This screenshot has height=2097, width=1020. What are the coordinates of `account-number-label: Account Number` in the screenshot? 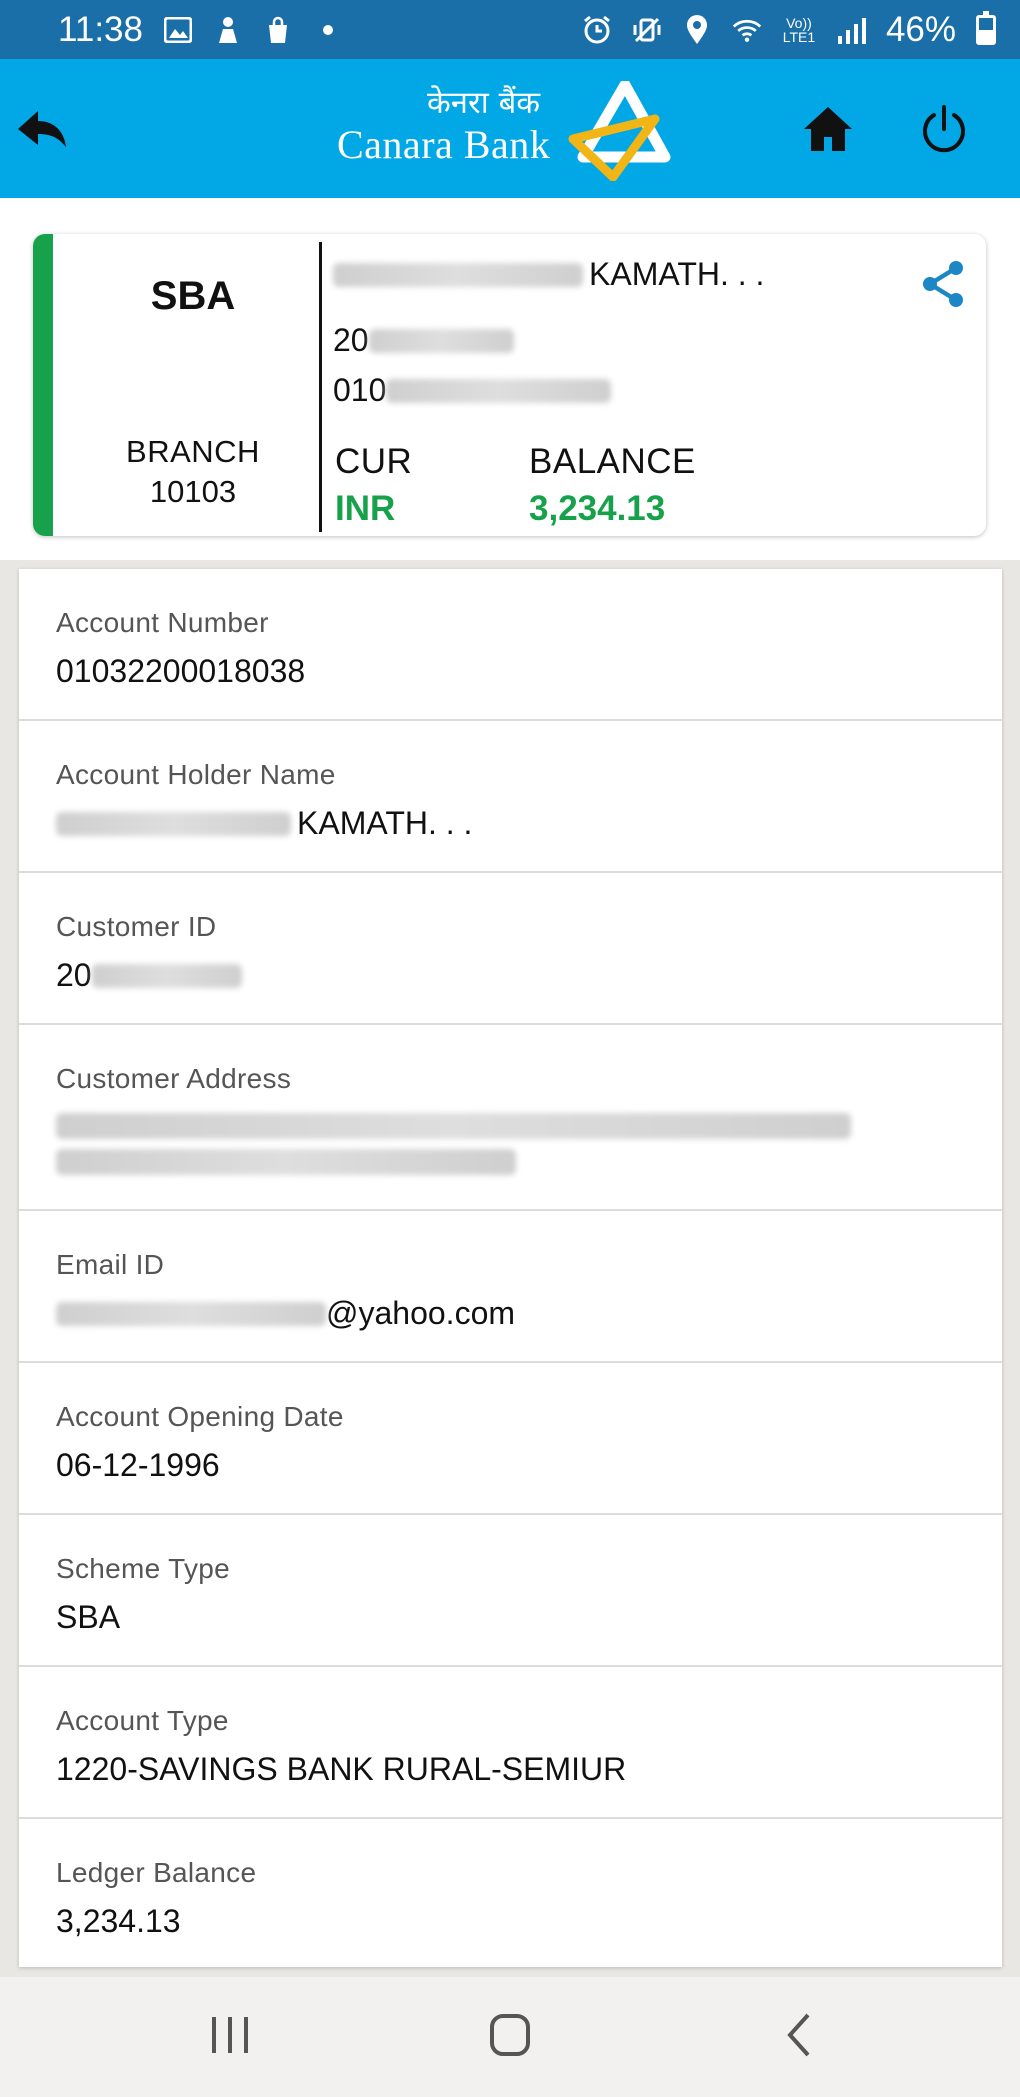 It's located at (162, 622).